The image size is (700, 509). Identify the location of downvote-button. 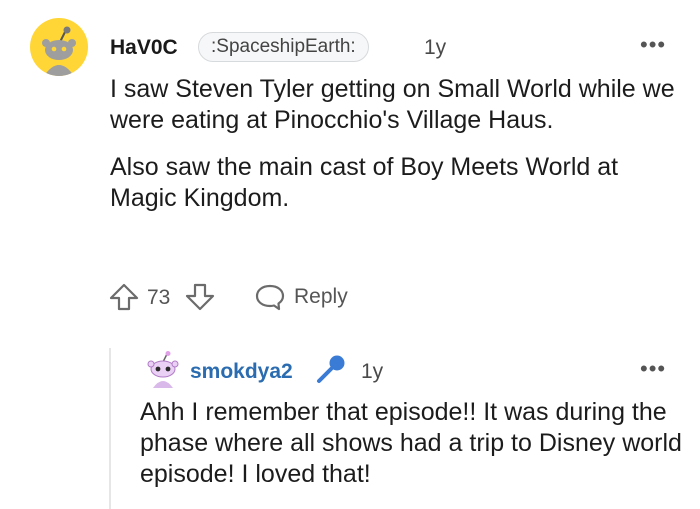
(200, 297).